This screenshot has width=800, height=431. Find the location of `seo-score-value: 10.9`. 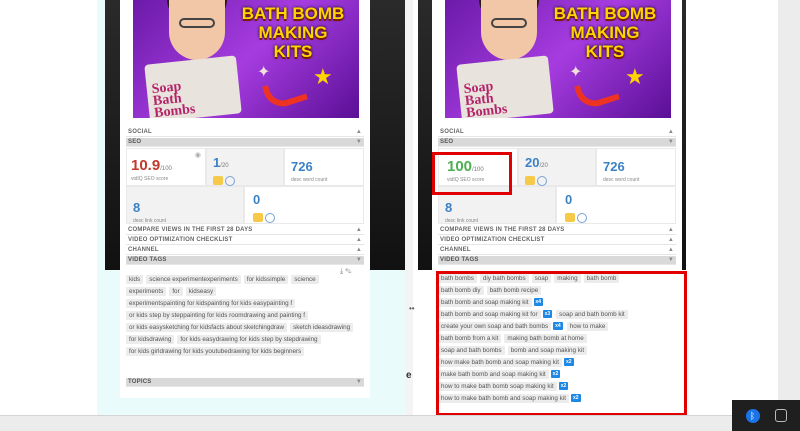

seo-score-value: 10.9 is located at coordinates (146, 165).